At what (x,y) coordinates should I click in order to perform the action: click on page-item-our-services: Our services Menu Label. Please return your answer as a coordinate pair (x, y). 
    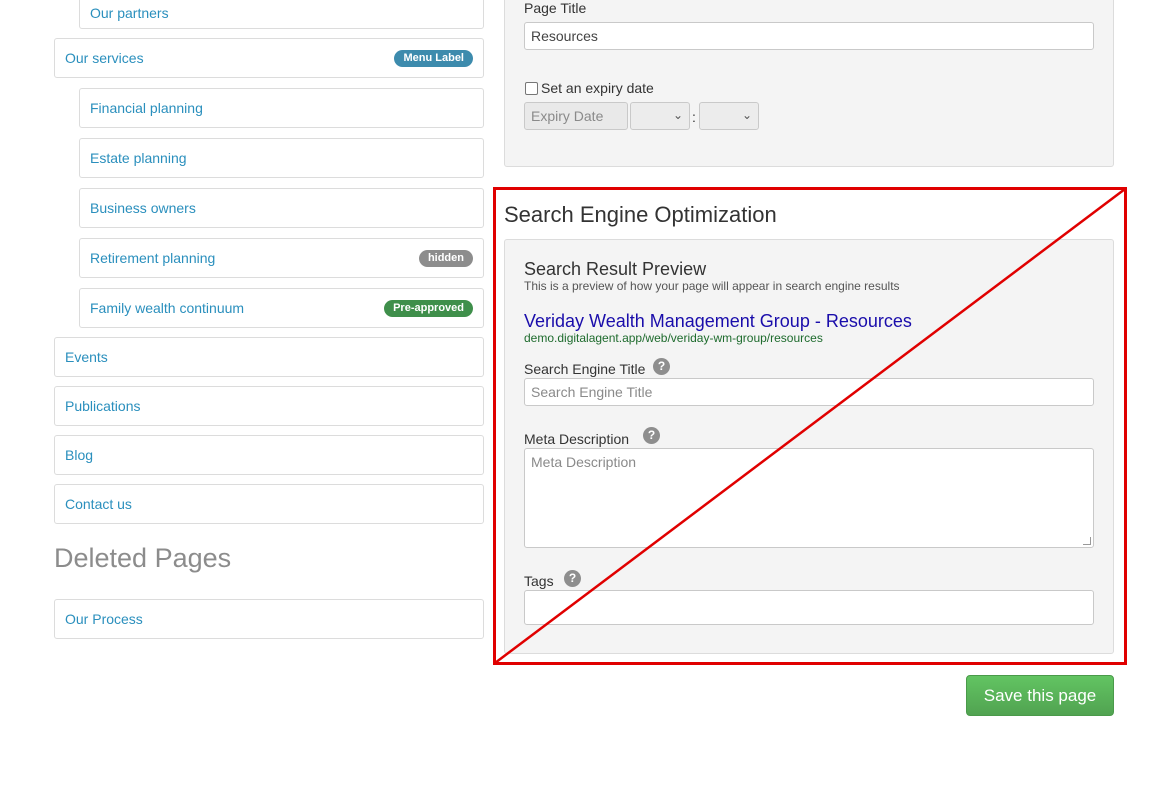
    Looking at the image, I should click on (269, 58).